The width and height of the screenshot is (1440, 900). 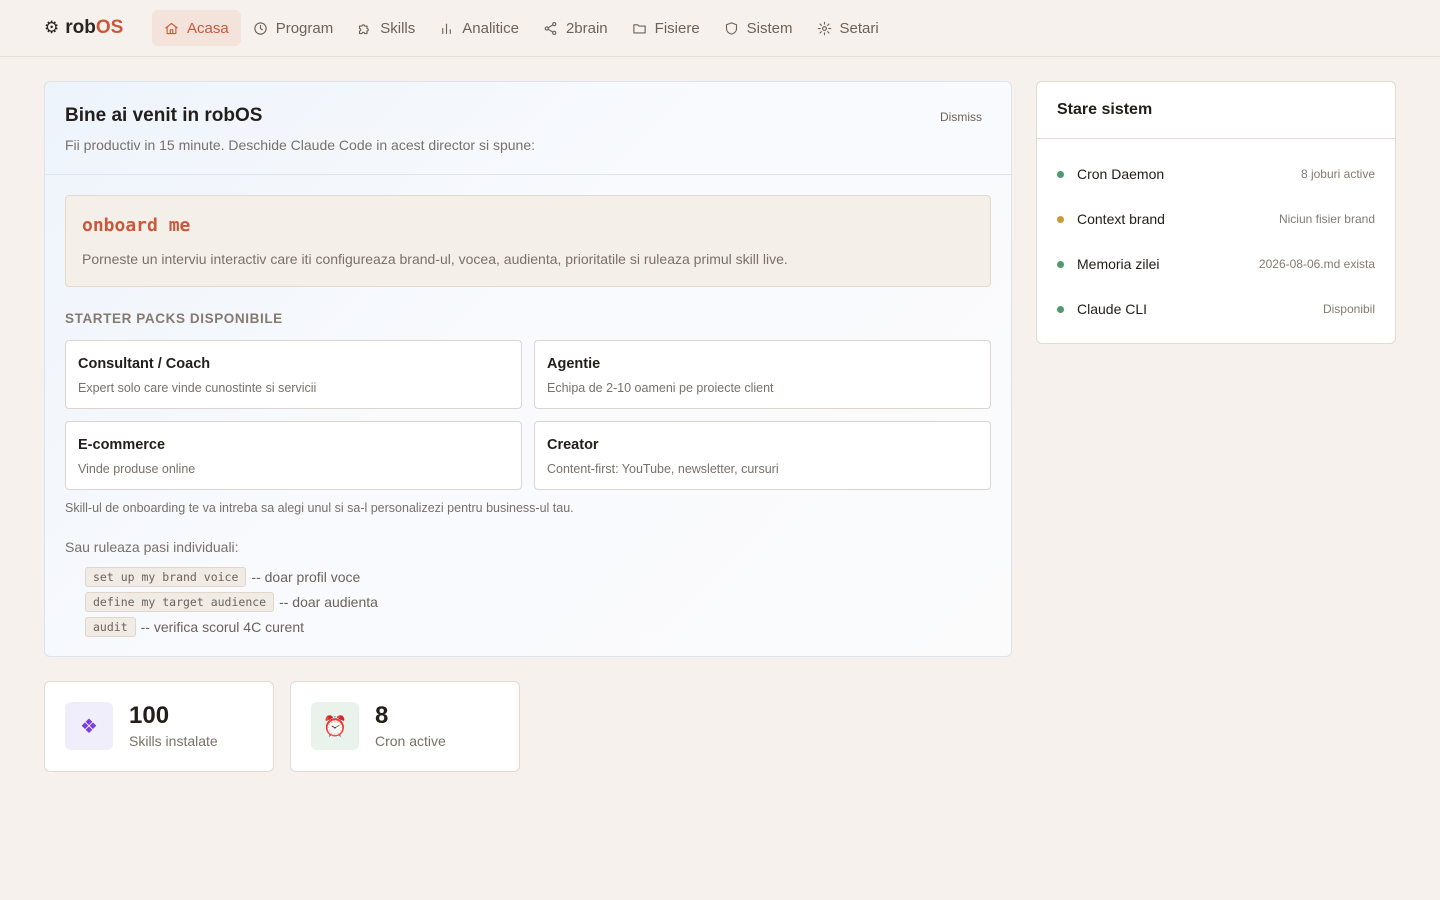 What do you see at coordinates (110, 627) in the screenshot?
I see `step-command: audit` at bounding box center [110, 627].